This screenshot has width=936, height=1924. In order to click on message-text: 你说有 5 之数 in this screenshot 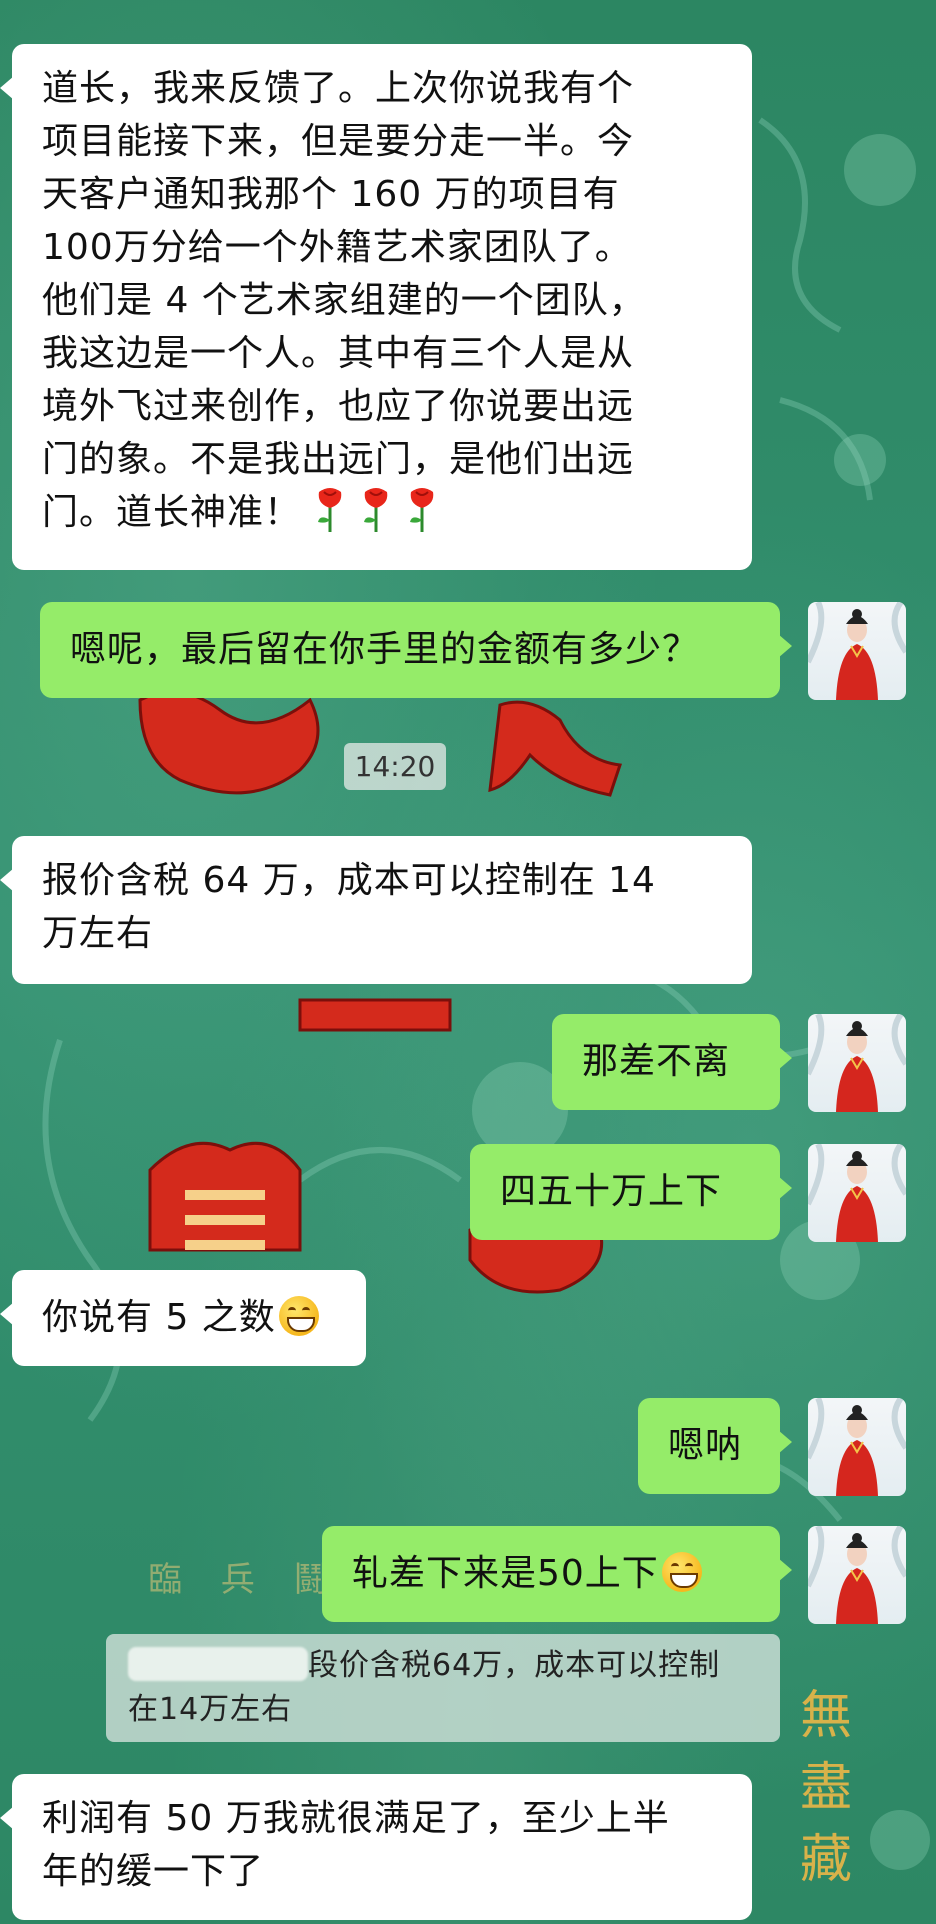, I will do `click(159, 1317)`.